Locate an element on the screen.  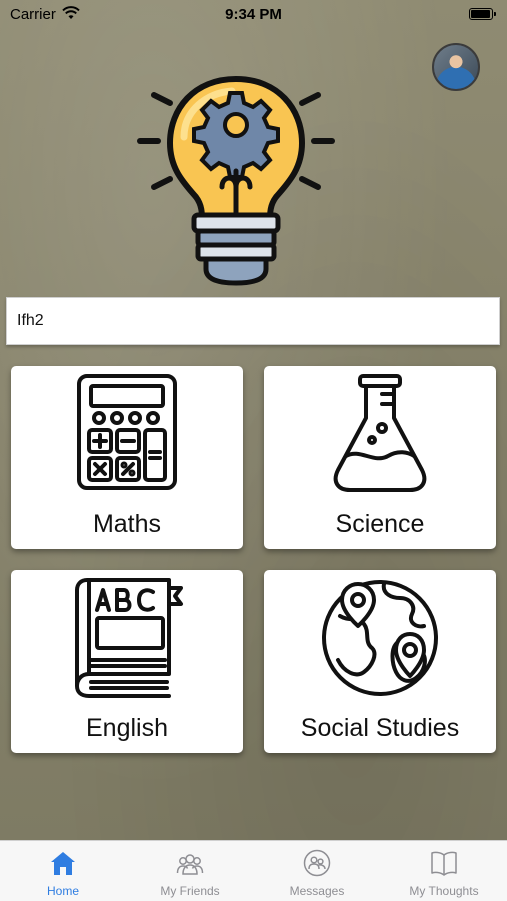
home-icon is located at coordinates (63, 863).